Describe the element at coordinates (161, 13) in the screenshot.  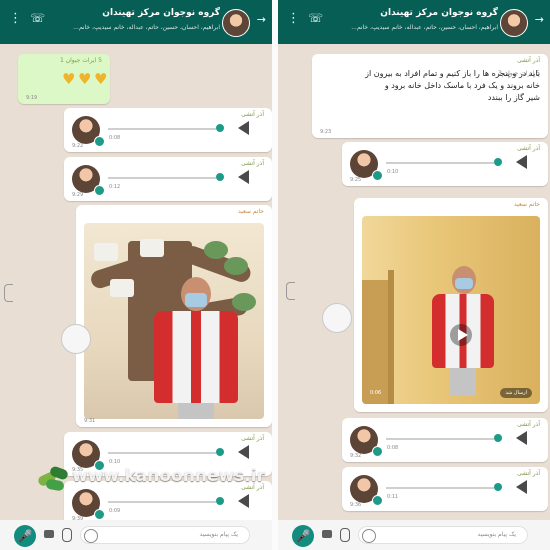
I see `left-group-title: گروه نوجوان مرکز تهیندان` at that location.